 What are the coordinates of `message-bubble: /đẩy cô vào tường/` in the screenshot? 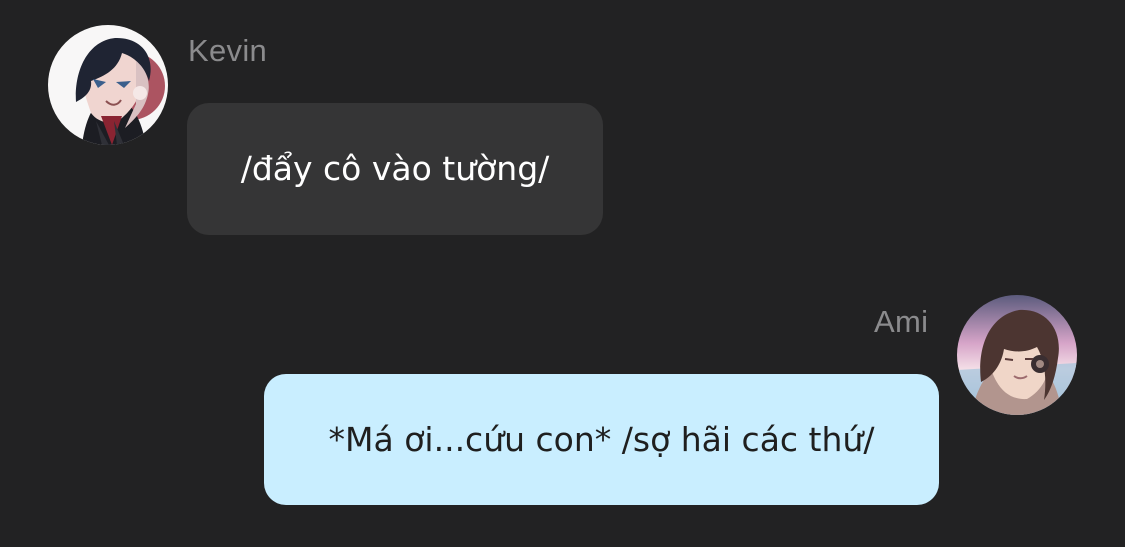 It's located at (395, 169).